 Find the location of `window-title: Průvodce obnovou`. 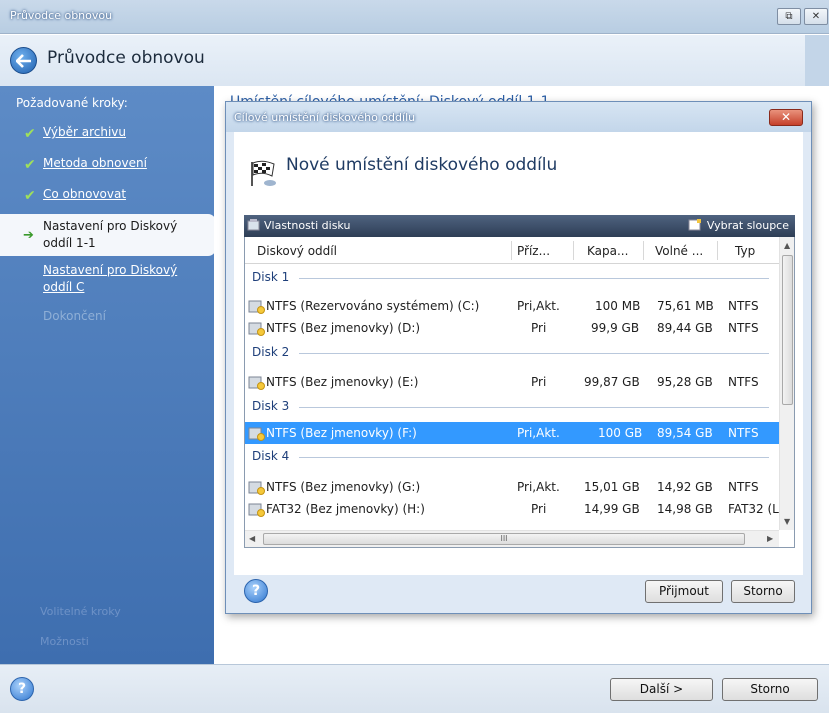

window-title: Průvodce obnovou is located at coordinates (61, 15).